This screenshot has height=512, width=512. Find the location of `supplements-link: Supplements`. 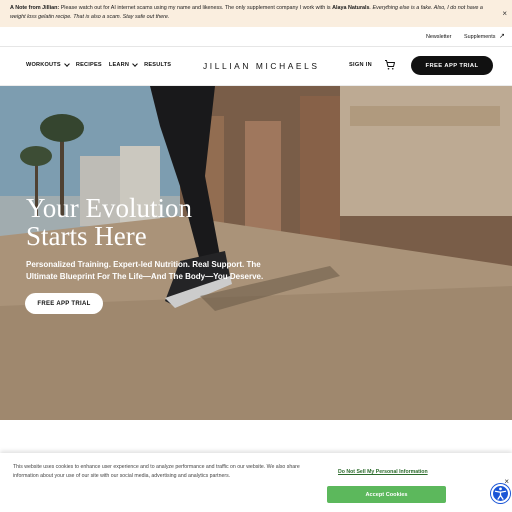

supplements-link: Supplements is located at coordinates (479, 37).